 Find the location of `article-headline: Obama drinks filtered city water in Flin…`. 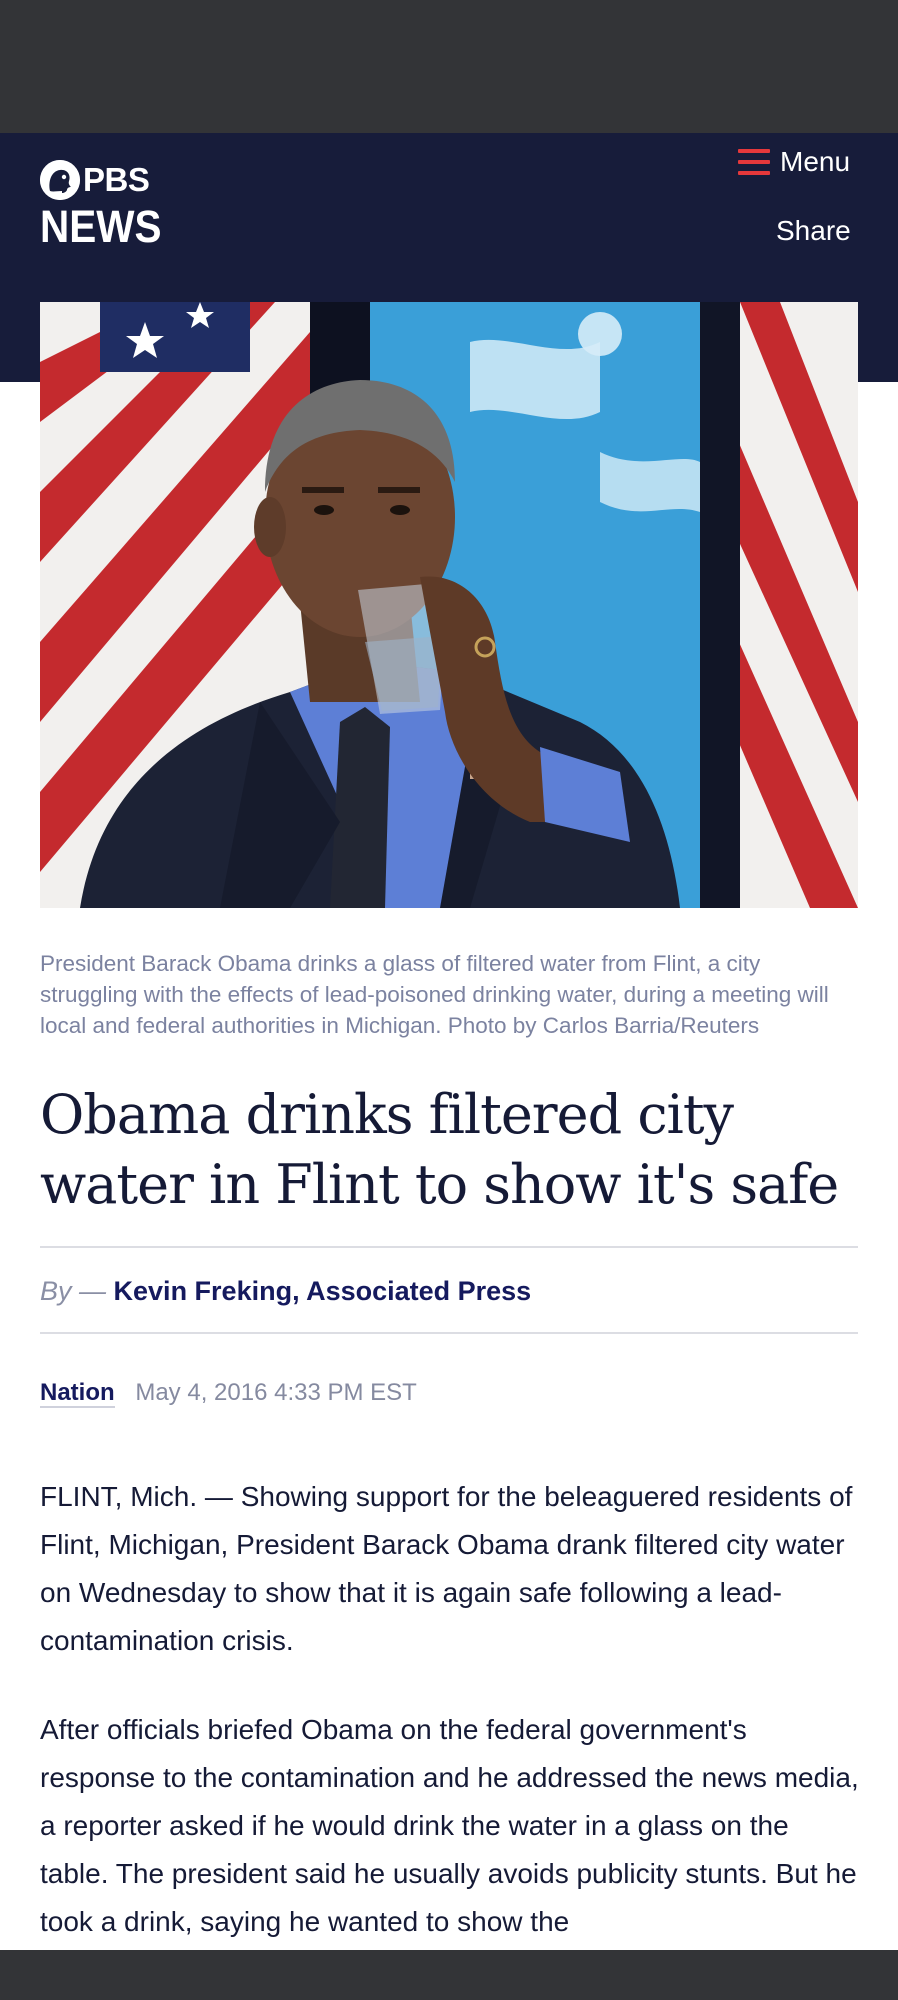

article-headline: Obama drinks filtered city water in Flin… is located at coordinates (439, 1149).